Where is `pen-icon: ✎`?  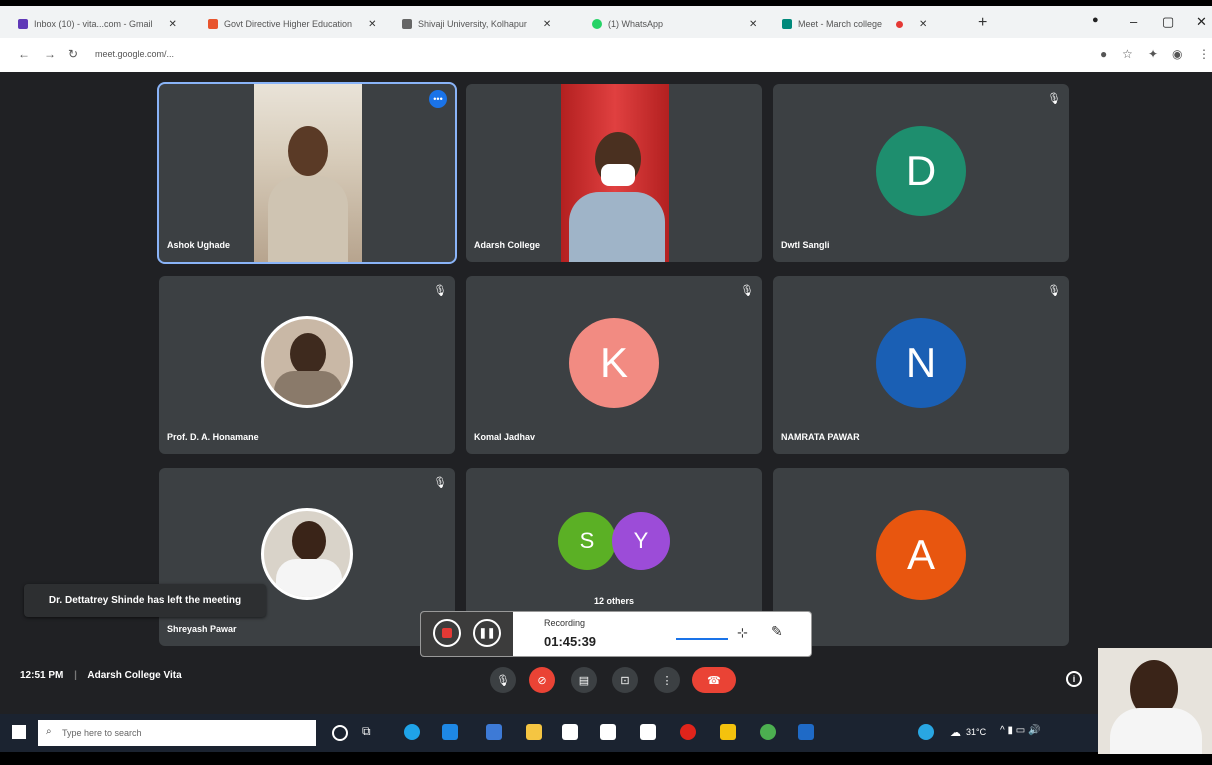
pen-icon: ✎ is located at coordinates (777, 631).